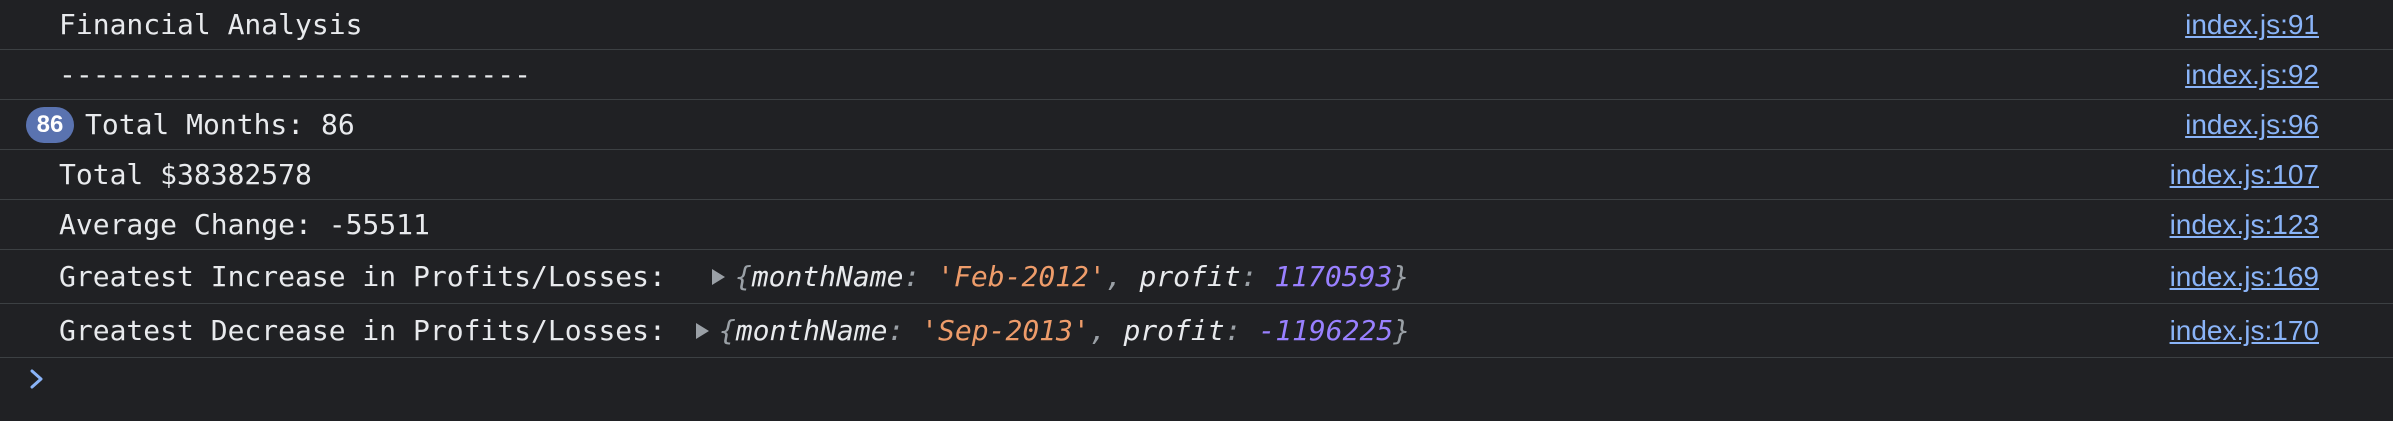 This screenshot has height=421, width=2393. What do you see at coordinates (1333, 276) in the screenshot?
I see `object-number-value: 1170593` at bounding box center [1333, 276].